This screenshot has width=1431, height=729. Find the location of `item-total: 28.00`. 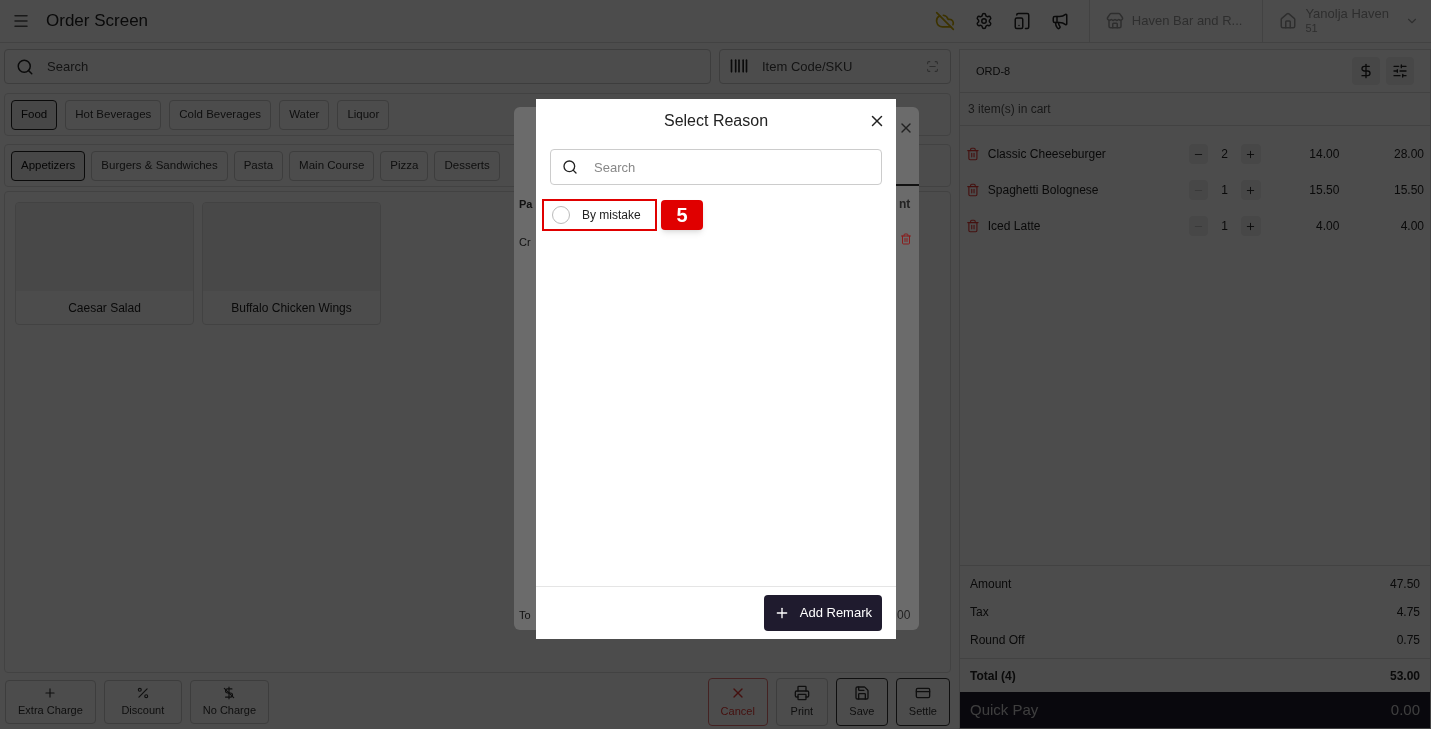

item-total: 28.00 is located at coordinates (1408, 154).